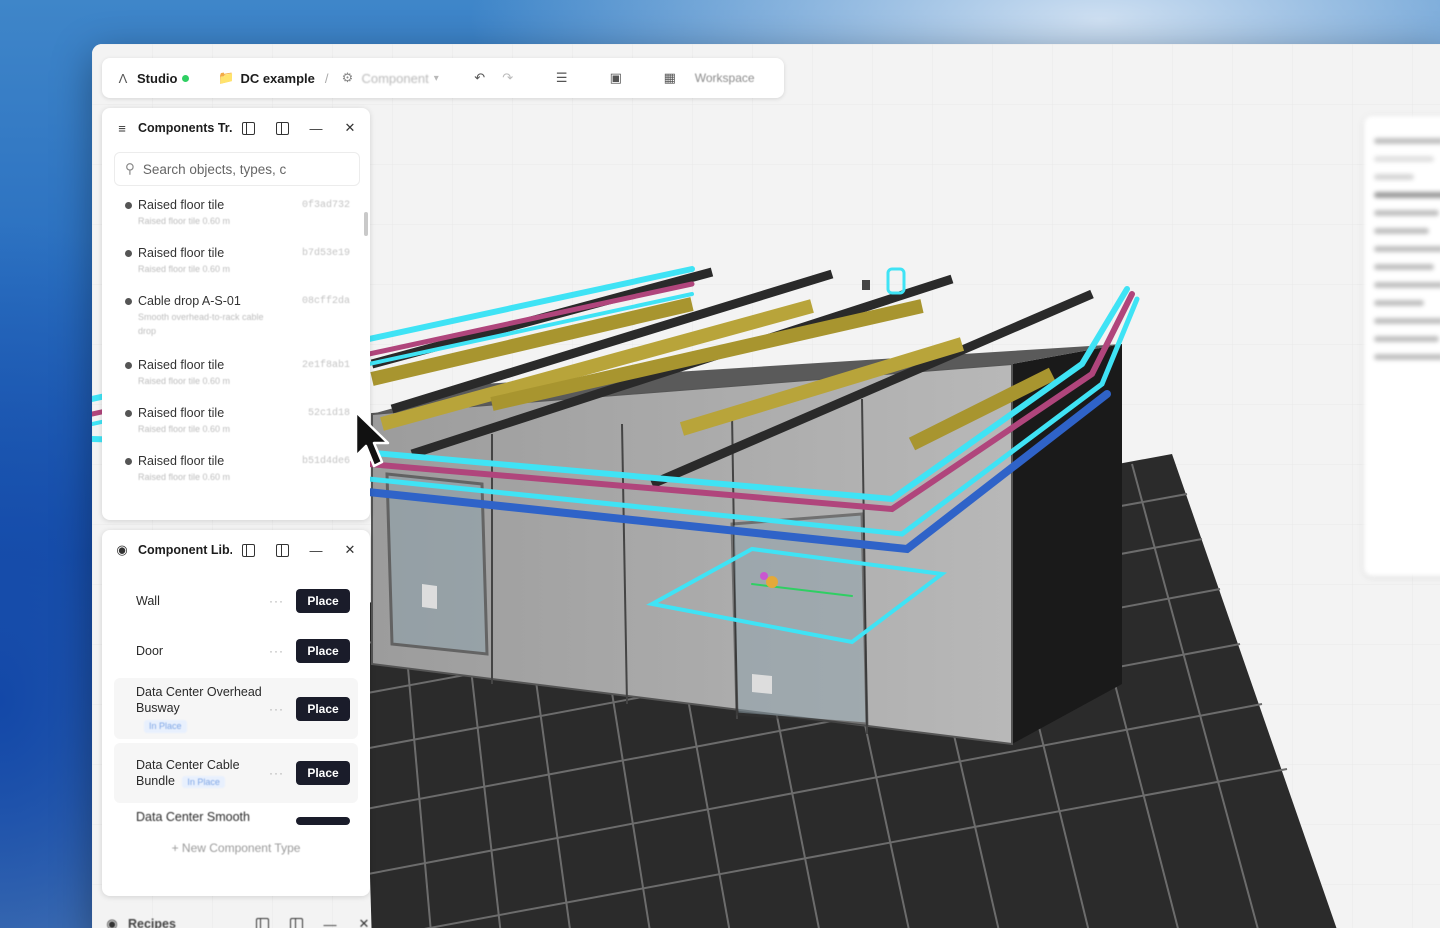 This screenshot has width=1440, height=928. I want to click on tree-panel-header: ≡ Components Tr... — ✕, so click(236, 128).